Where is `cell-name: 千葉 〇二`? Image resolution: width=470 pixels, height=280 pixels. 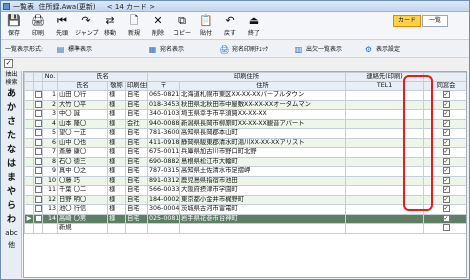
cell-name: 千葉 〇二 is located at coordinates (82, 190).